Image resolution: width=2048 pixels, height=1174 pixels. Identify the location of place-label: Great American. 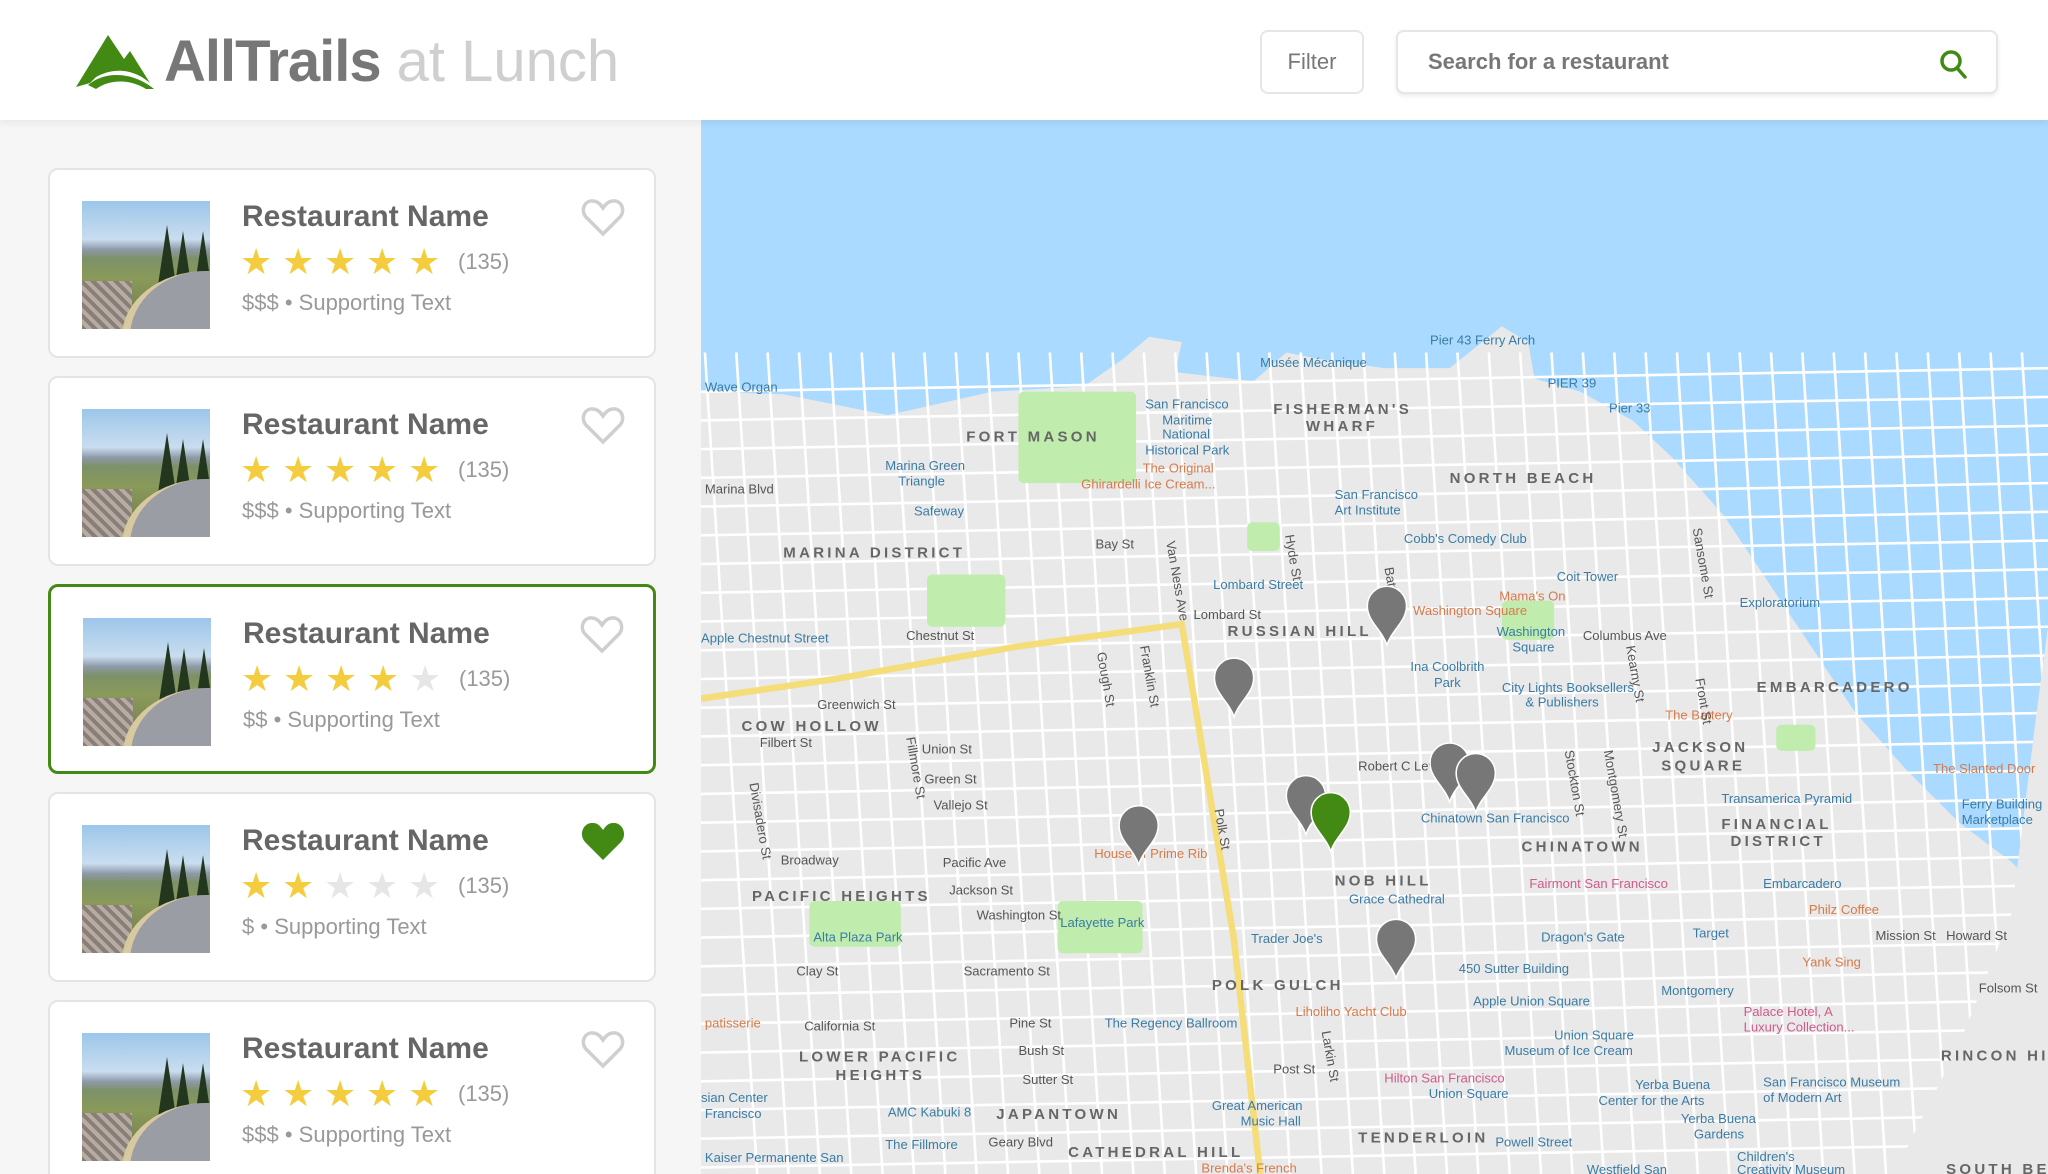
(1257, 1105).